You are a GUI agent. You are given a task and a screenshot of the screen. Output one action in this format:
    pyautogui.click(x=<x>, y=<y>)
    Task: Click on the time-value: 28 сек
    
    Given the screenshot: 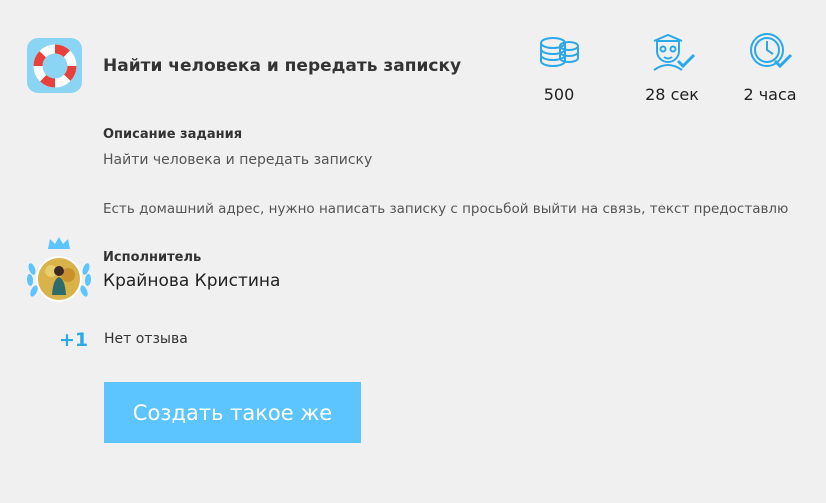 What is the action you would take?
    pyautogui.click(x=672, y=94)
    